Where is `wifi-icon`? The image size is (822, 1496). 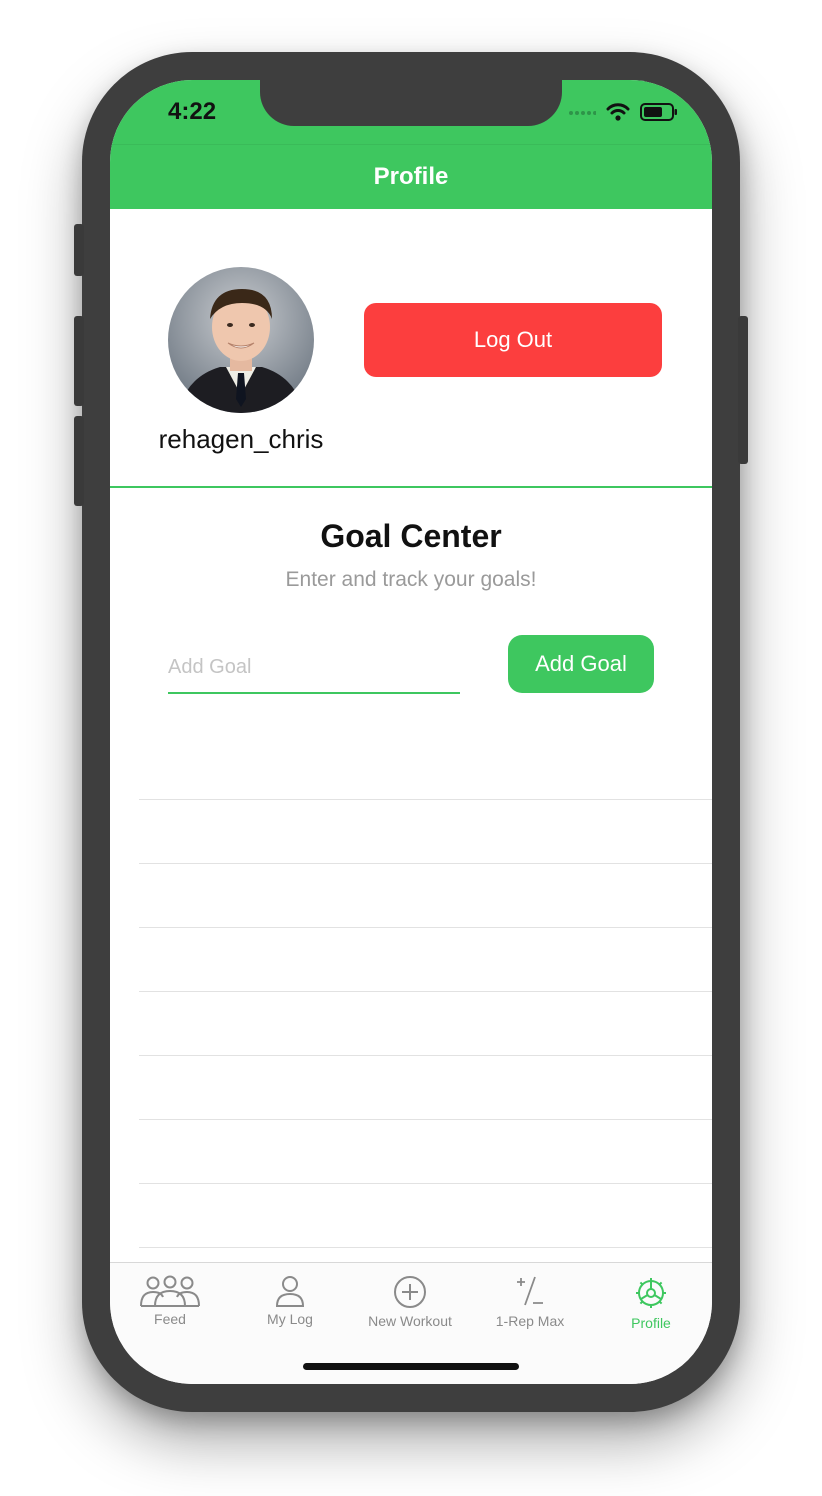
wifi-icon is located at coordinates (618, 112).